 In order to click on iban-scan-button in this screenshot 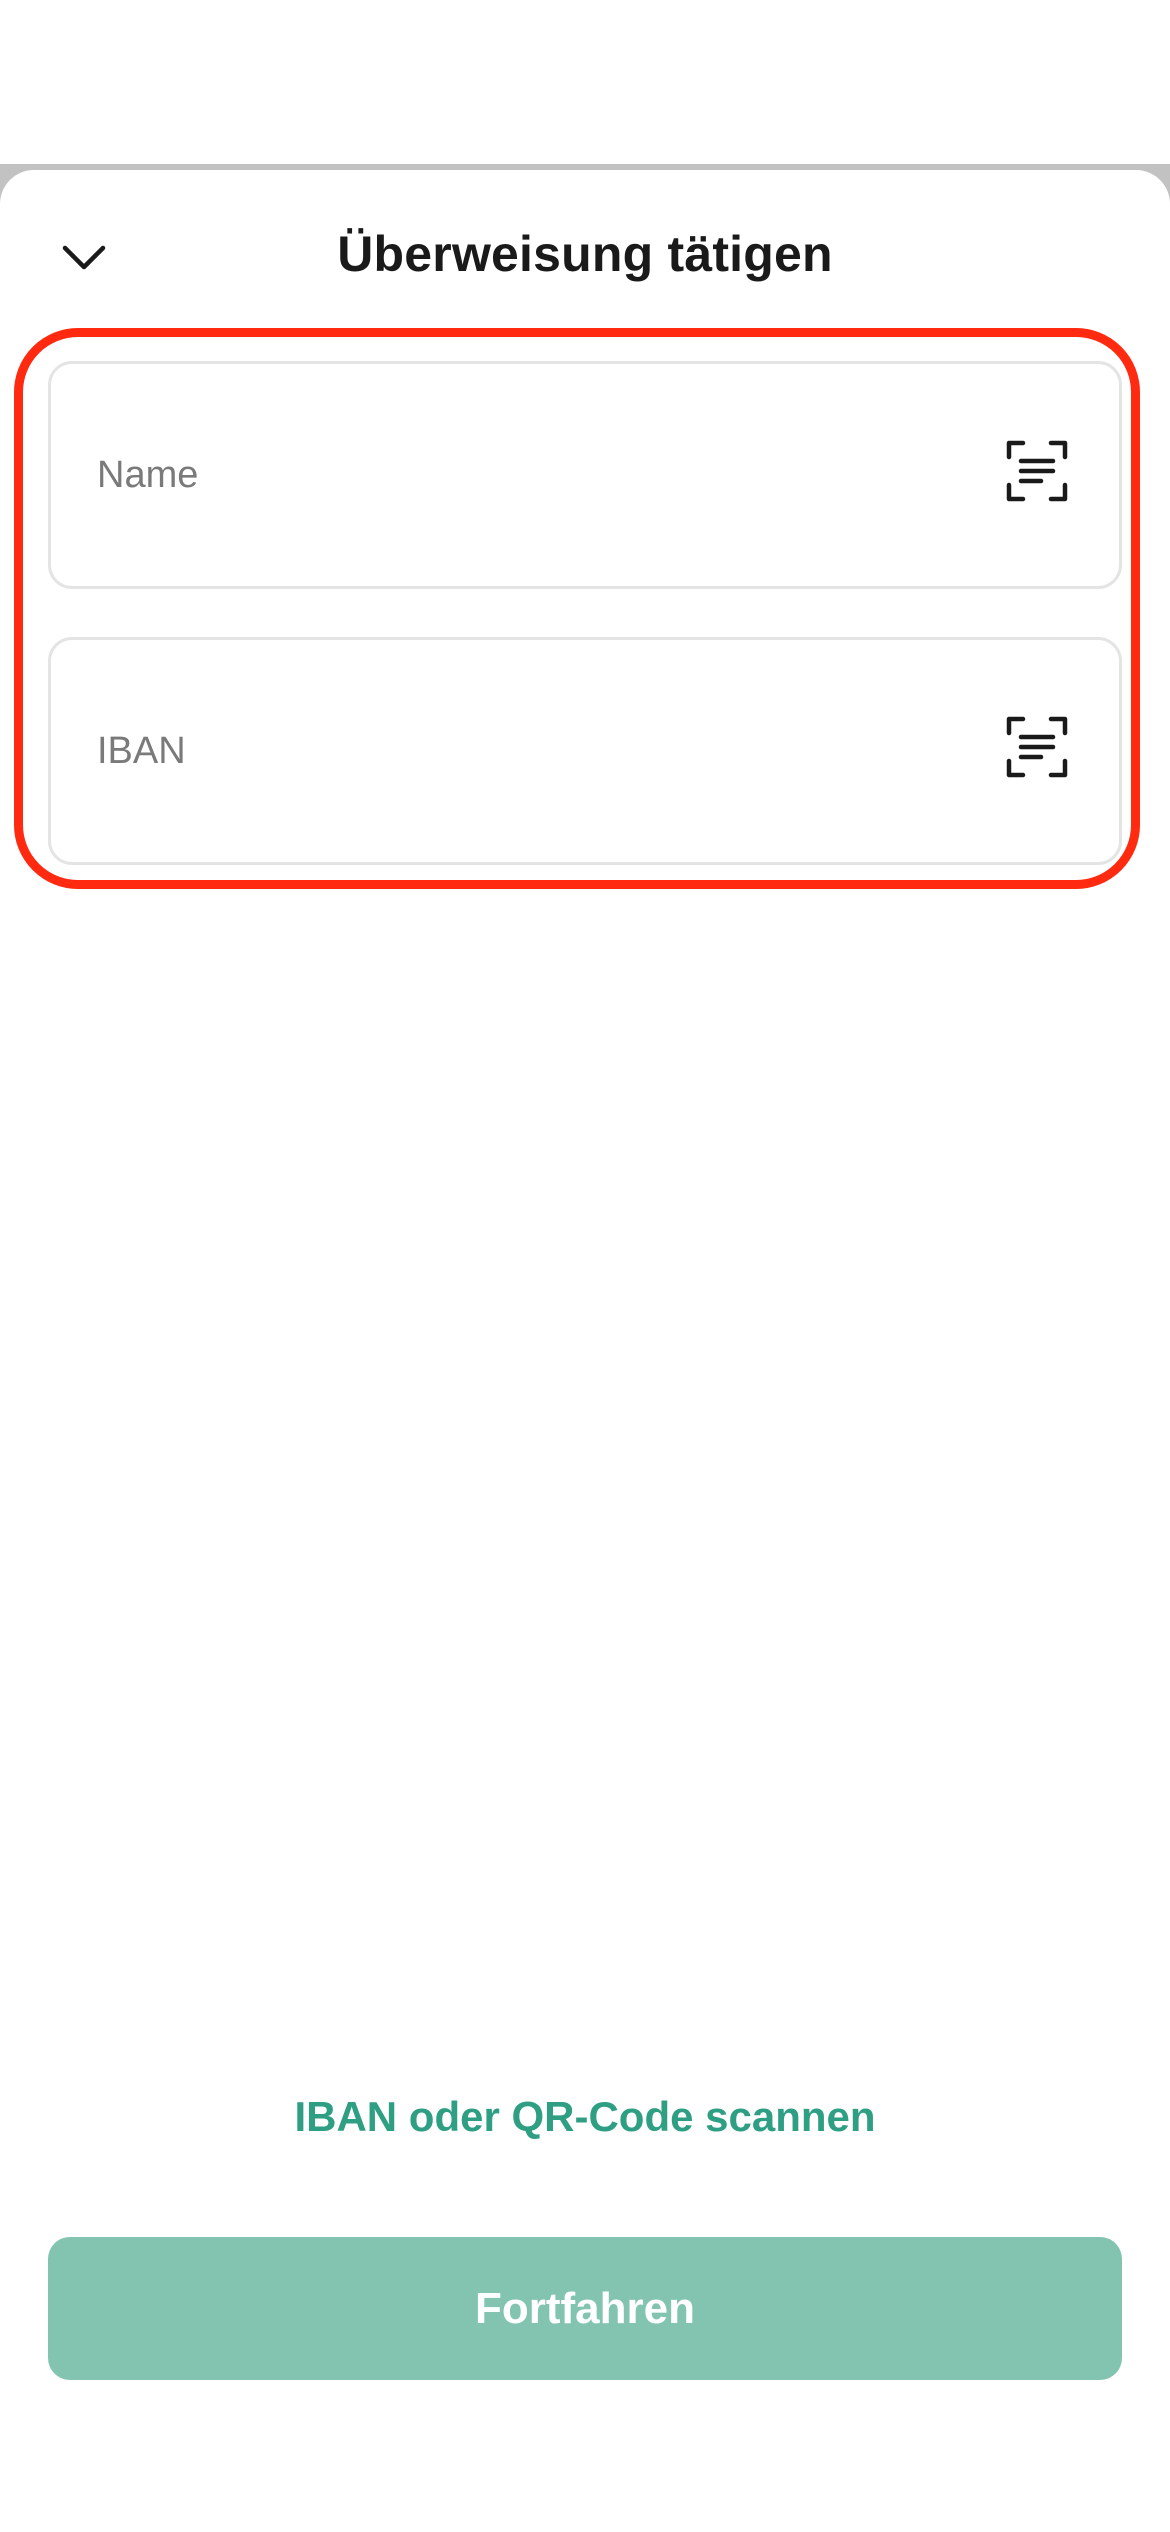, I will do `click(1037, 747)`.